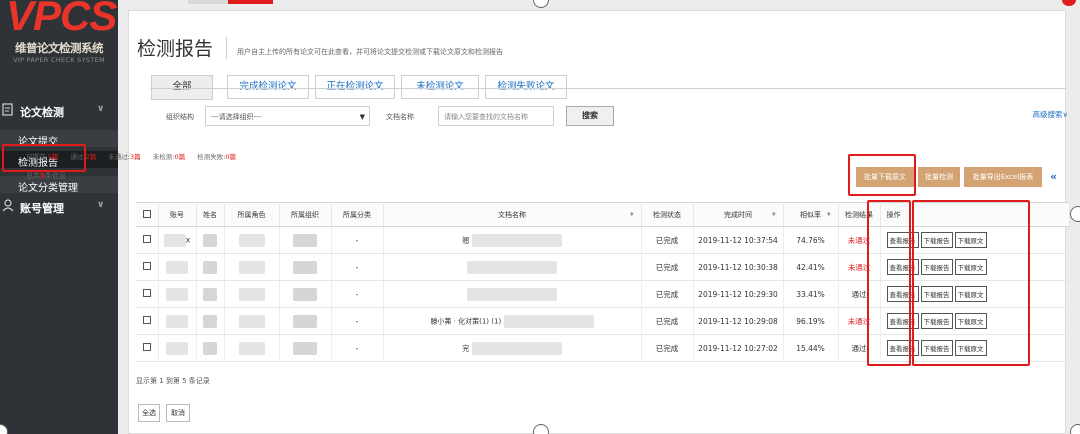  I want to click on cell-doc-name: 完, so click(512, 348).